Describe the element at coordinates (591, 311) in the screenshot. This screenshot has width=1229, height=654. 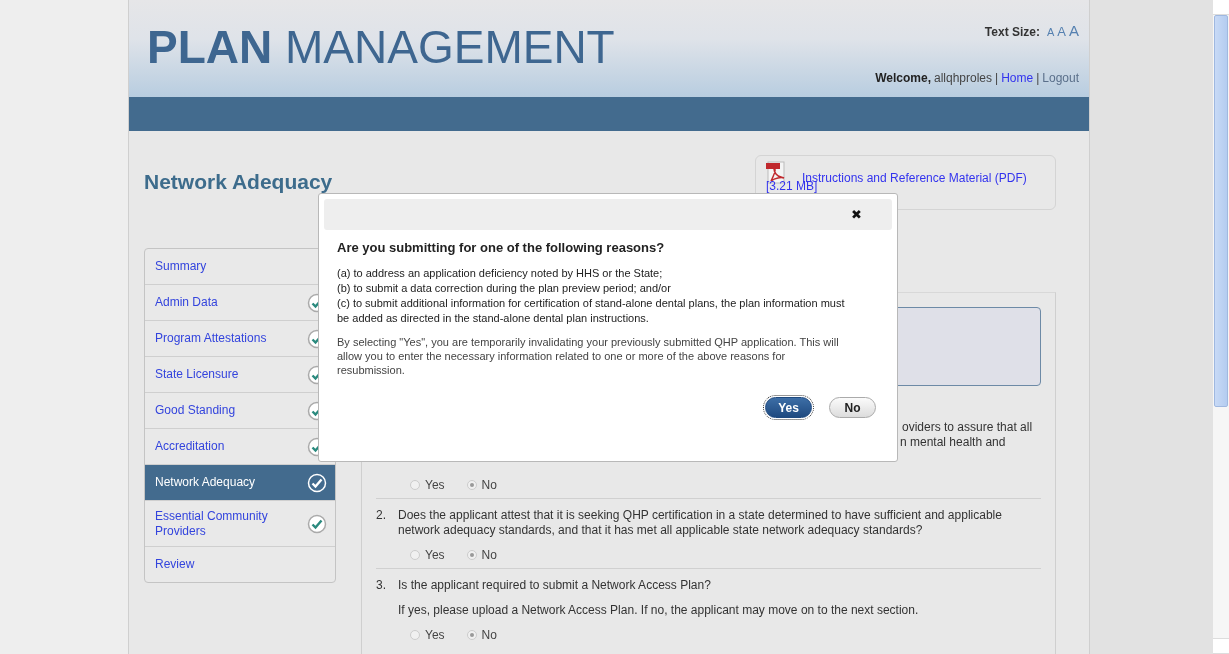
I see `reason-text: (c) to submit additional information for certification of stand-alone dental plans, the plan information must be added as directed in the stand-alone dental plan instructions.` at that location.